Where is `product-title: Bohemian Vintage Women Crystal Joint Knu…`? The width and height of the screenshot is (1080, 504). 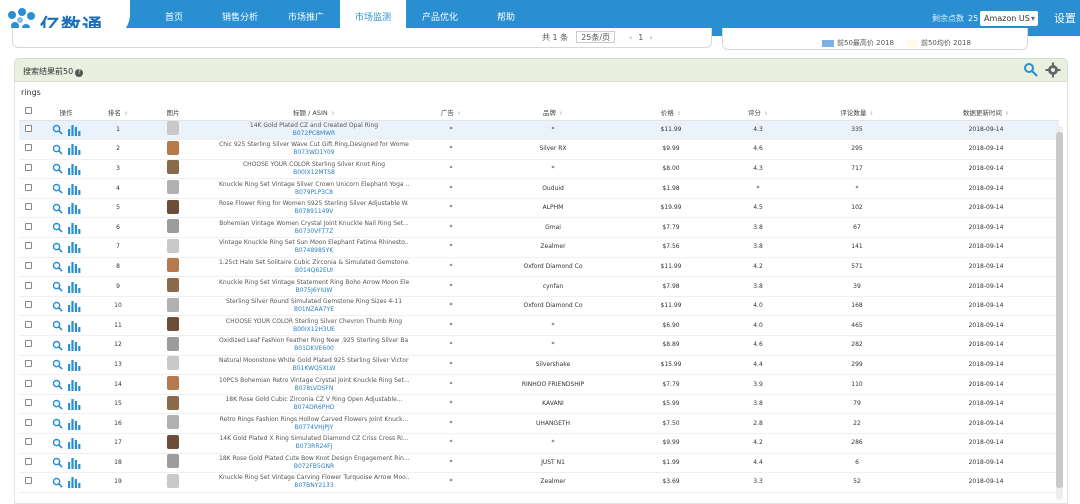
product-title: Bohemian Vintage Women Crystal Joint Knu… is located at coordinates (314, 224).